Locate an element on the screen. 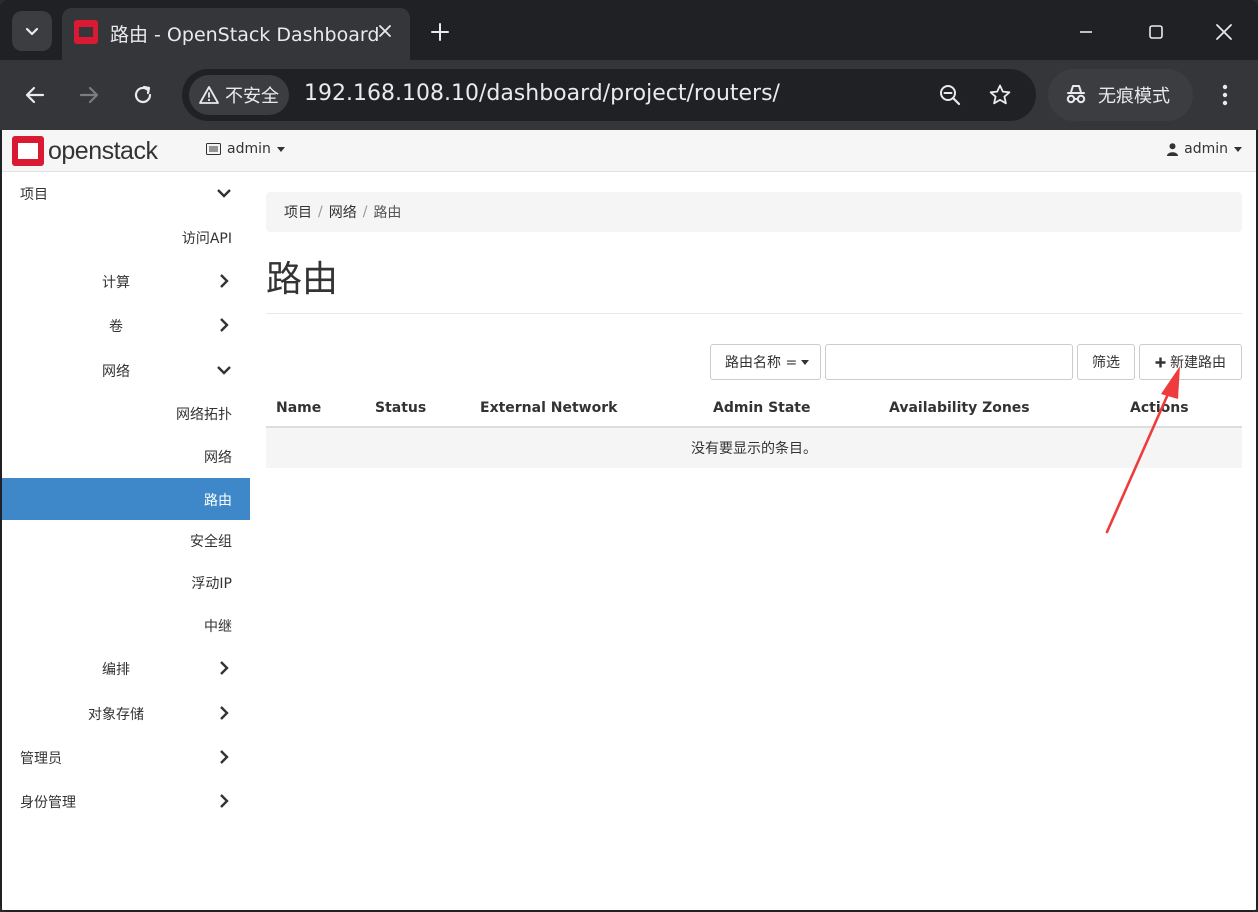 This screenshot has width=1258, height=912. column-header-admin-state: Admin State is located at coordinates (762, 408).